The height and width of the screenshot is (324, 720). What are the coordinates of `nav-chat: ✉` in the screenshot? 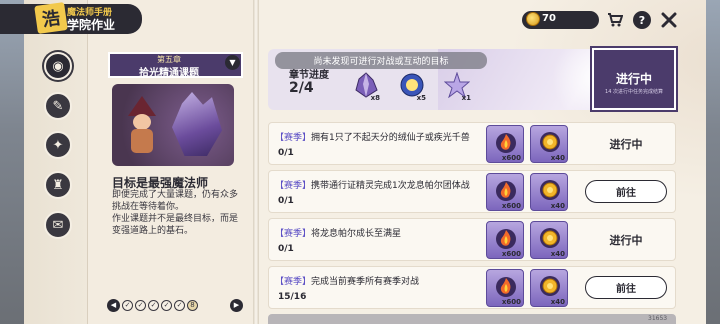 It's located at (58, 225).